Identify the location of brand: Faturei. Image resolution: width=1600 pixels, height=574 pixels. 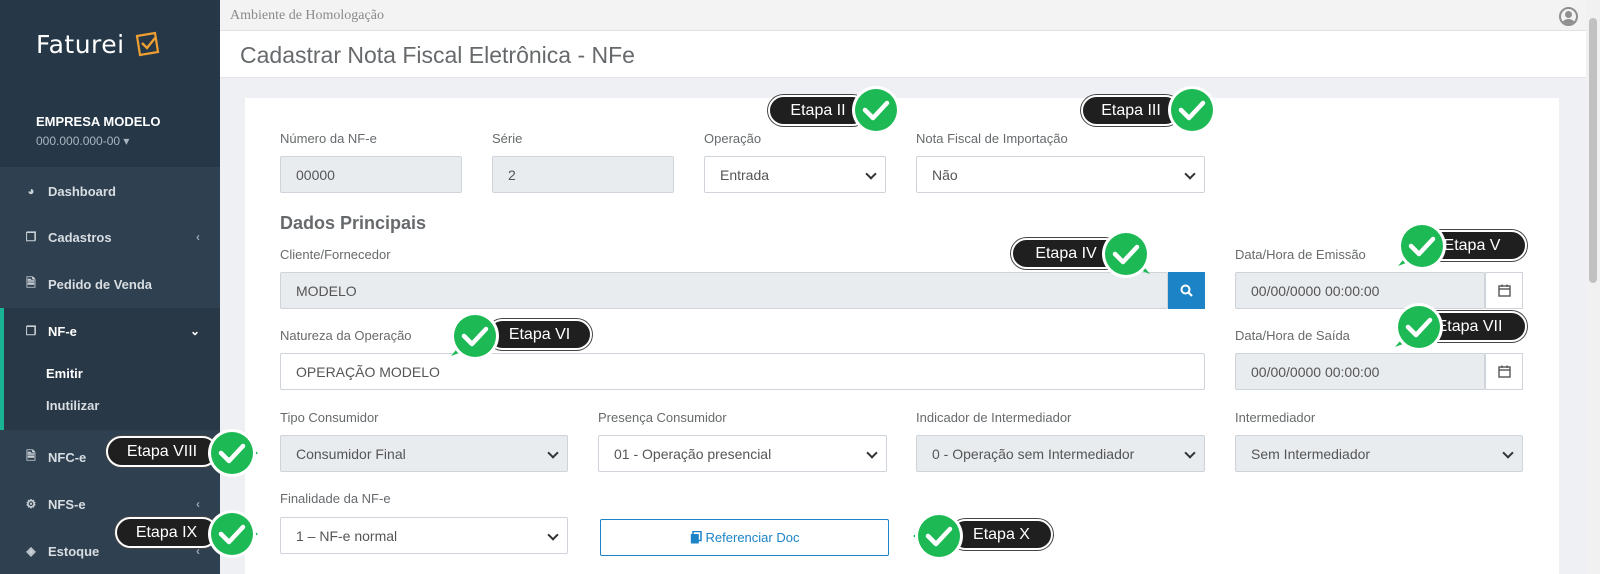
(110, 44).